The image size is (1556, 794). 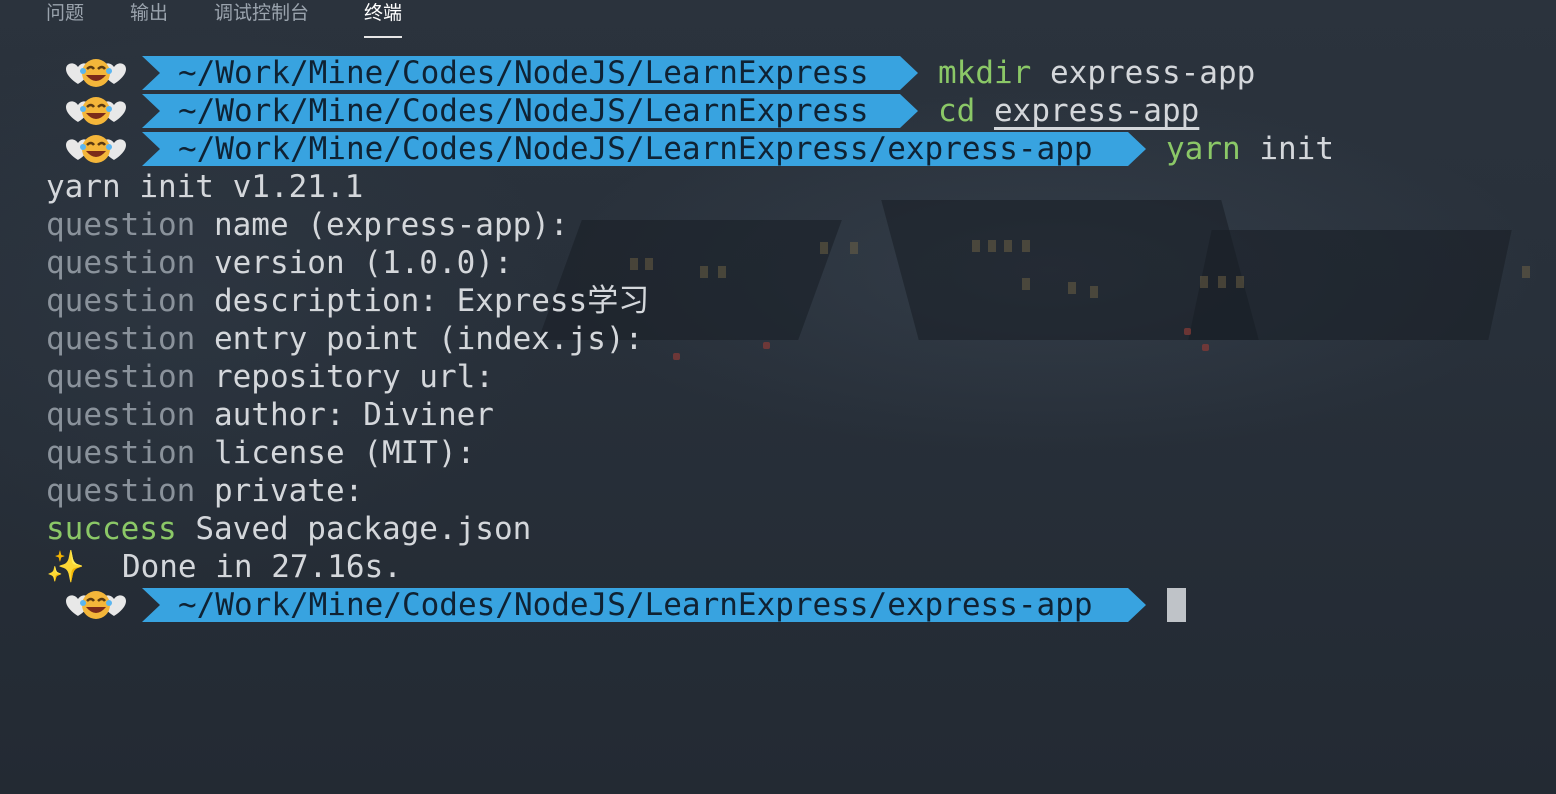 I want to click on output-line: yarn init v1.21.1, so click(x=205, y=187).